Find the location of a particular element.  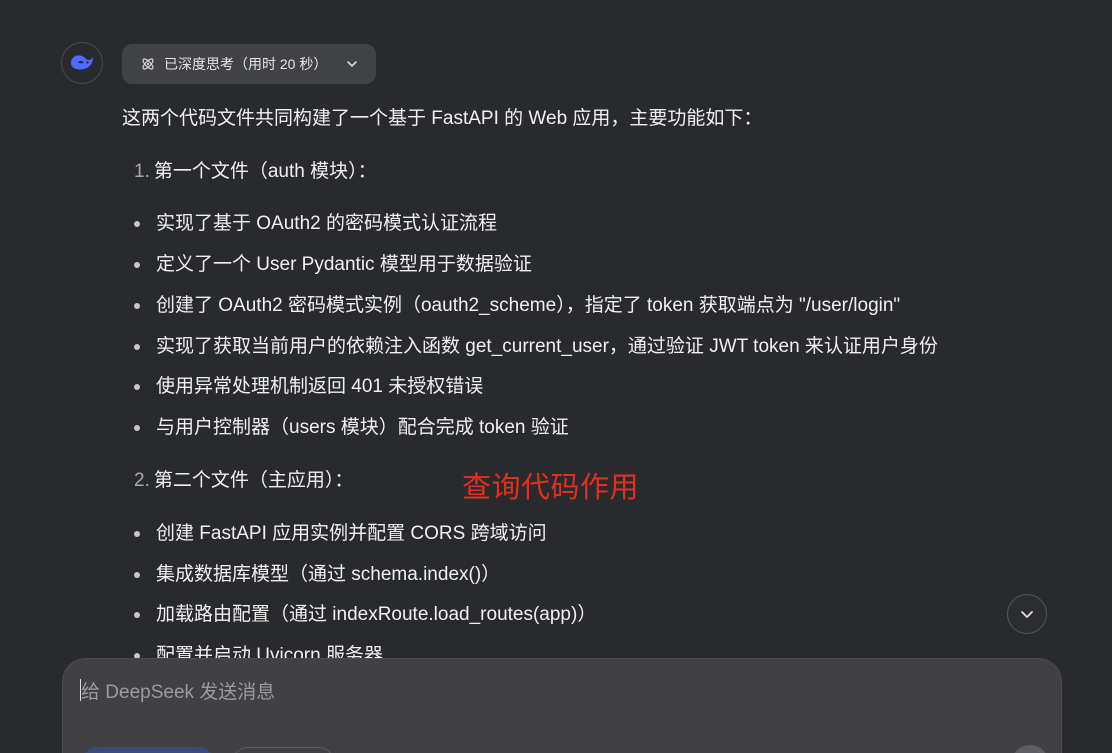

message-input is located at coordinates (561, 697).